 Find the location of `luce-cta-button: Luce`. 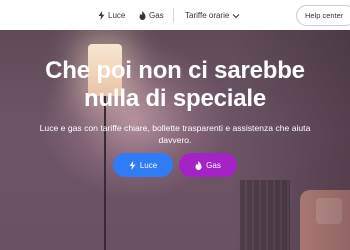

luce-cta-button: Luce is located at coordinates (143, 165).